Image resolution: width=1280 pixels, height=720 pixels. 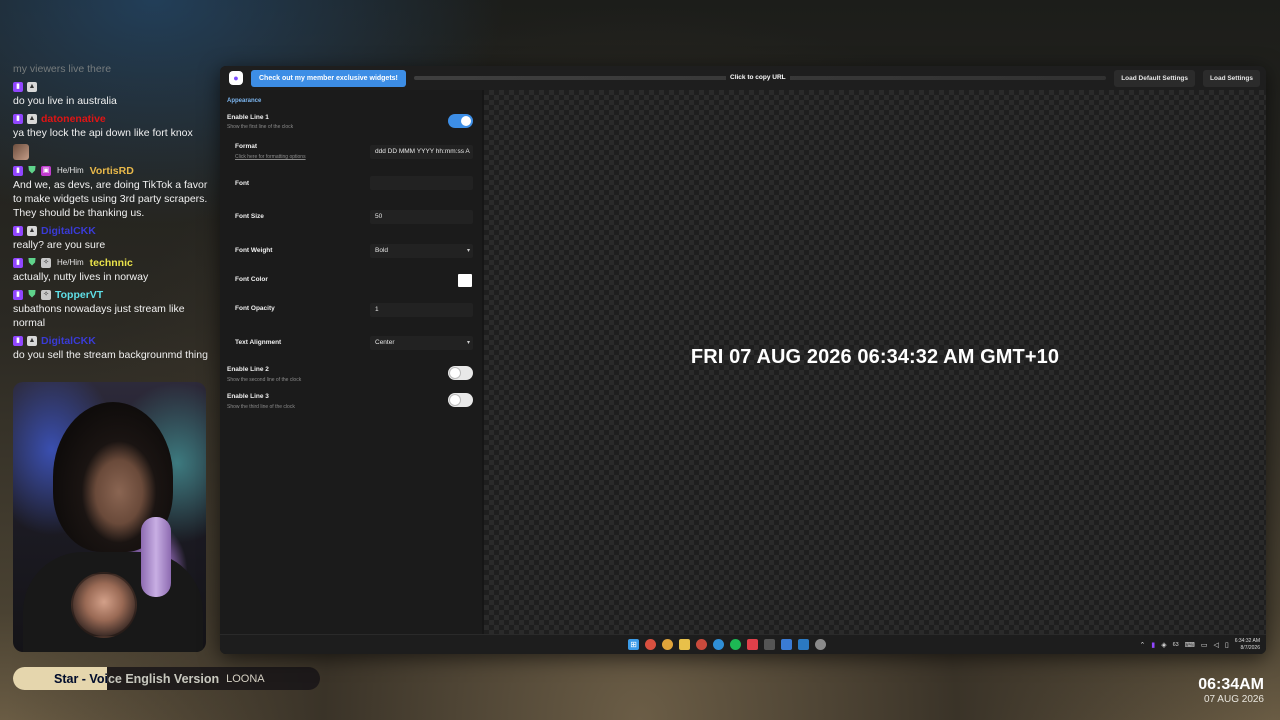 I want to click on enable-line2-description: Show the second line of the clock, so click(x=264, y=380).